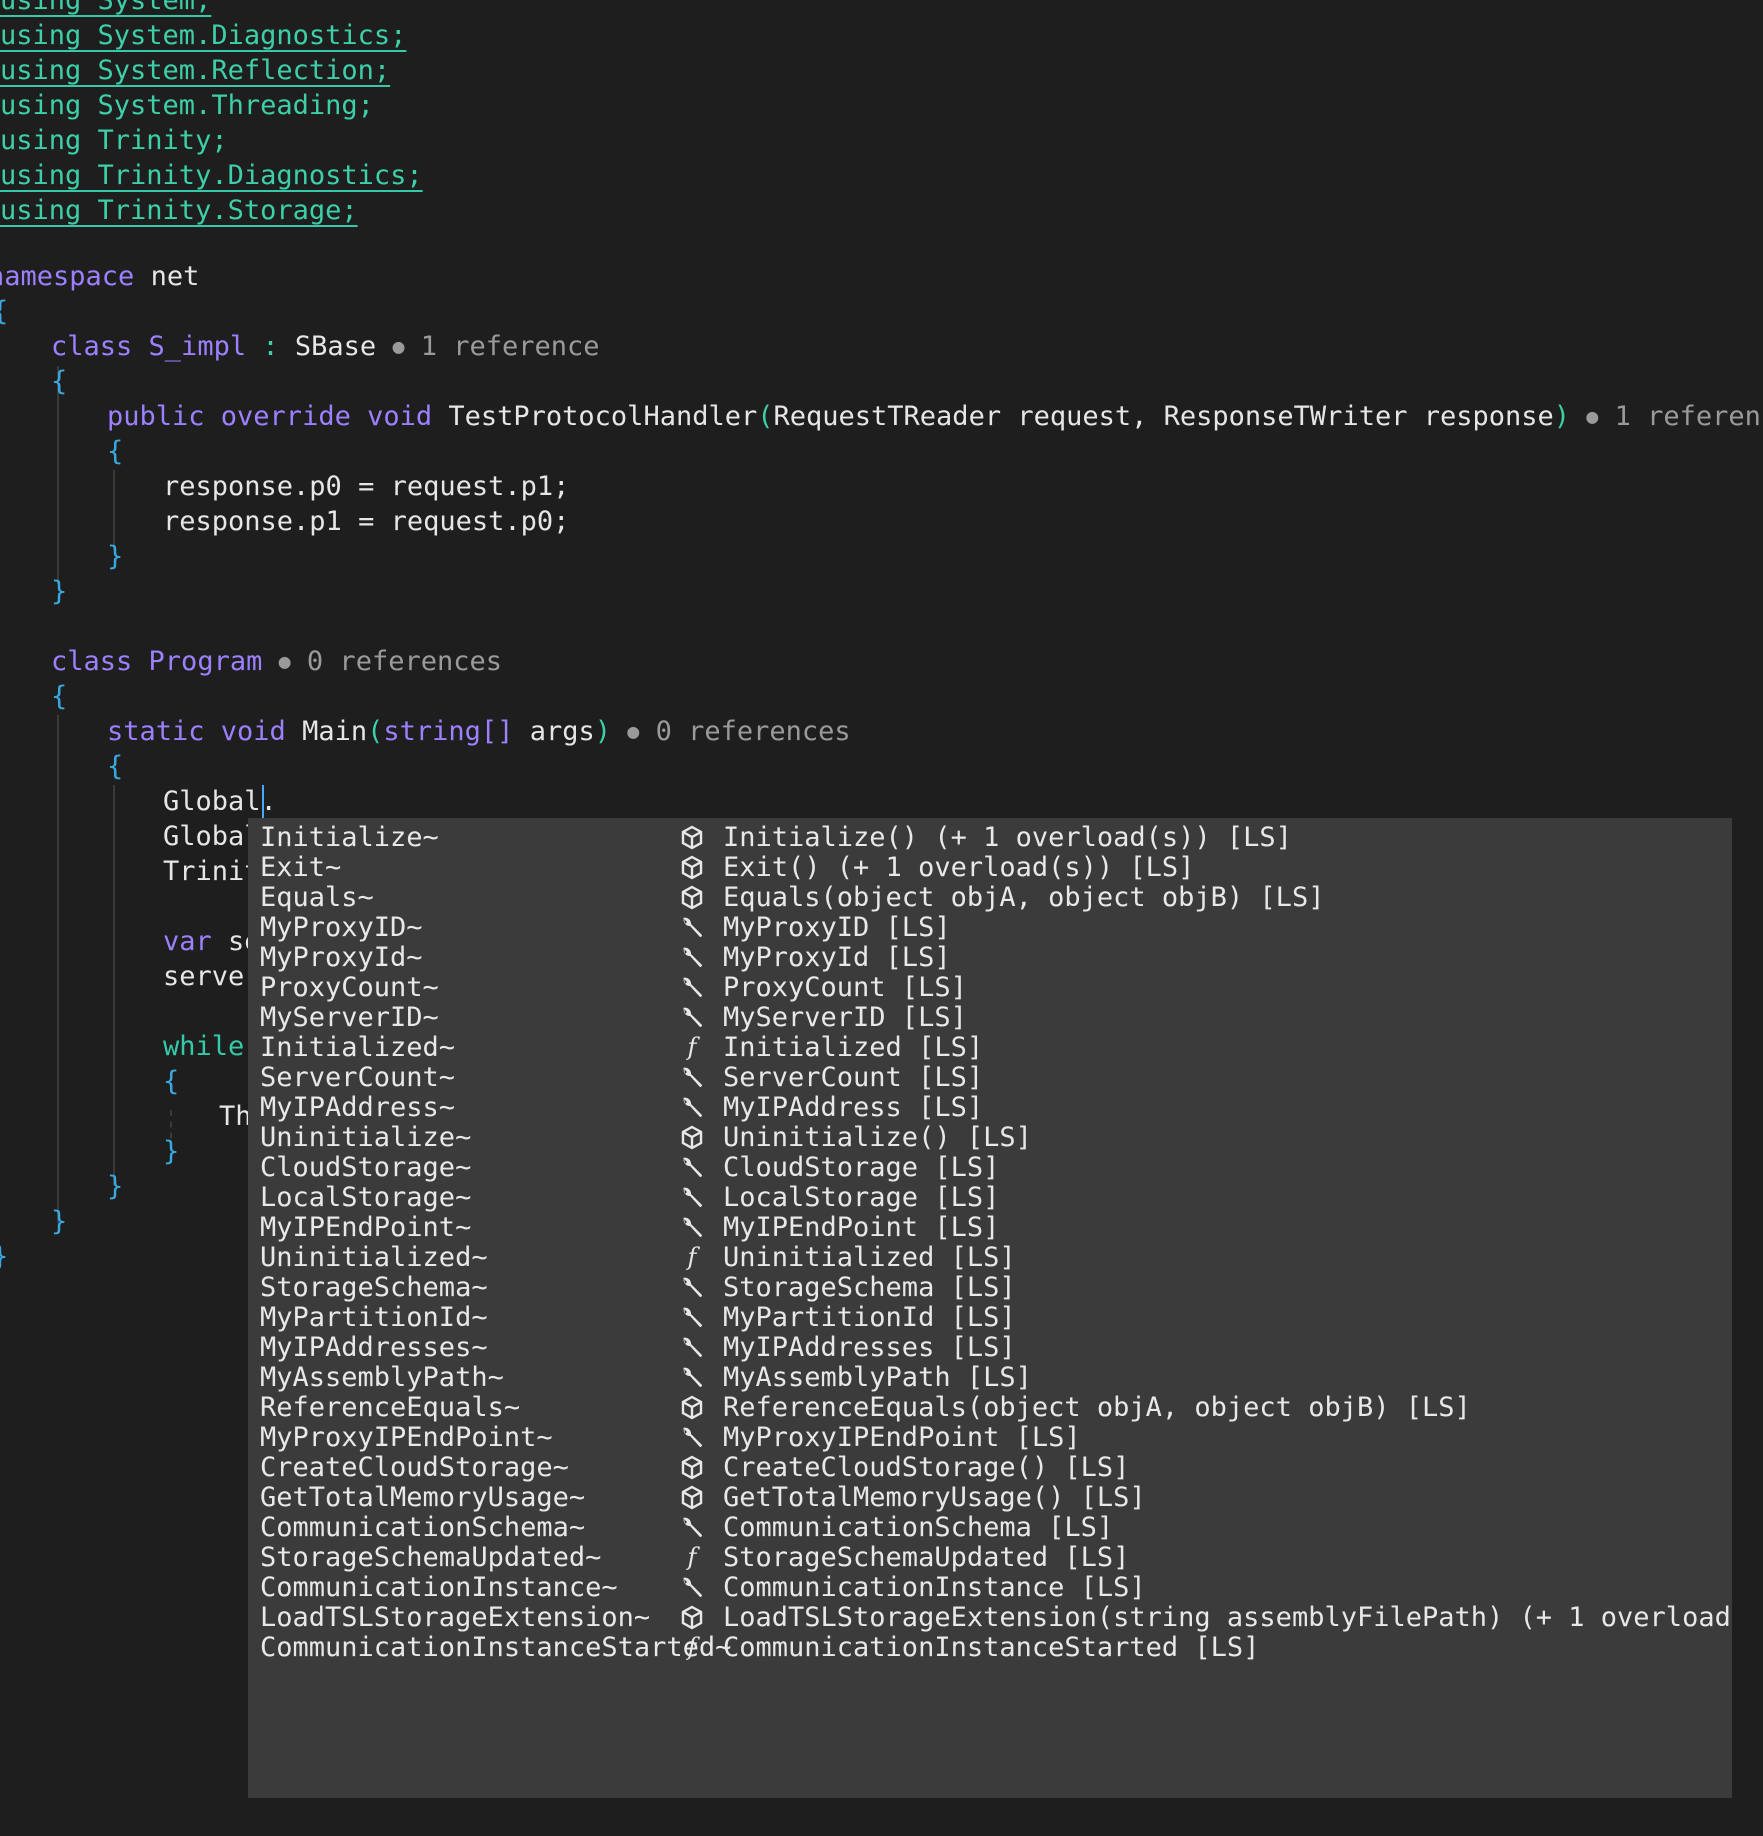 This screenshot has width=1763, height=1836. I want to click on class-name: Program, so click(205, 661).